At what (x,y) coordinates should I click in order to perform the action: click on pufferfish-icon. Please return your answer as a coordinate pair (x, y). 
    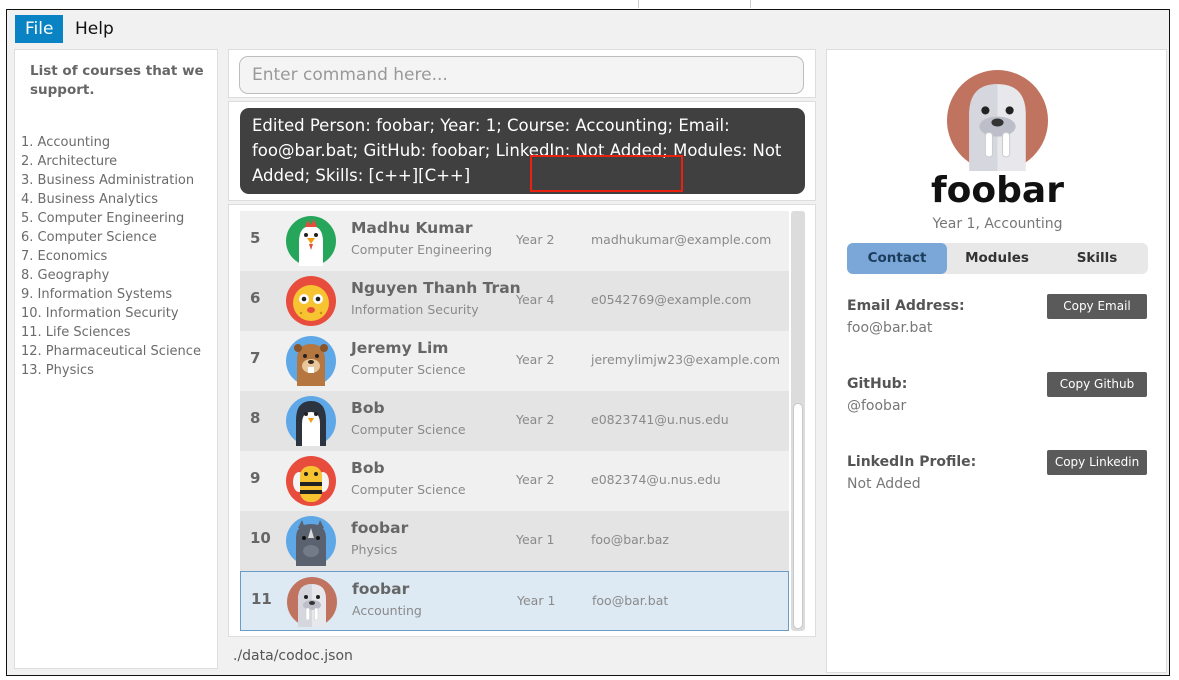
    Looking at the image, I should click on (311, 301).